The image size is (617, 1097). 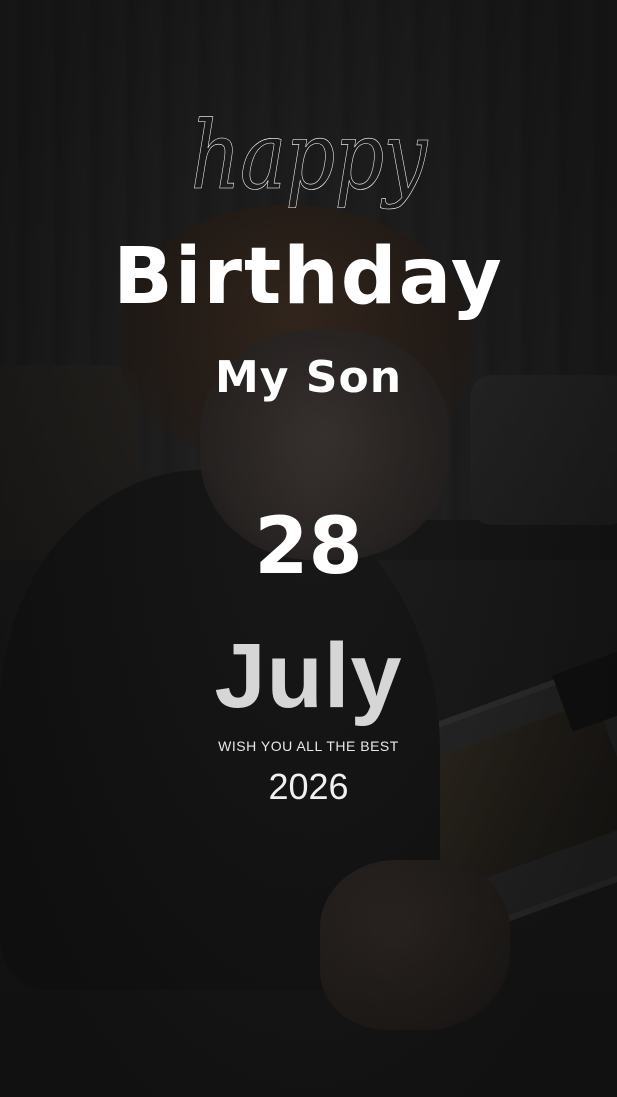 What do you see at coordinates (308, 377) in the screenshot?
I see `recipient-text: My Son` at bounding box center [308, 377].